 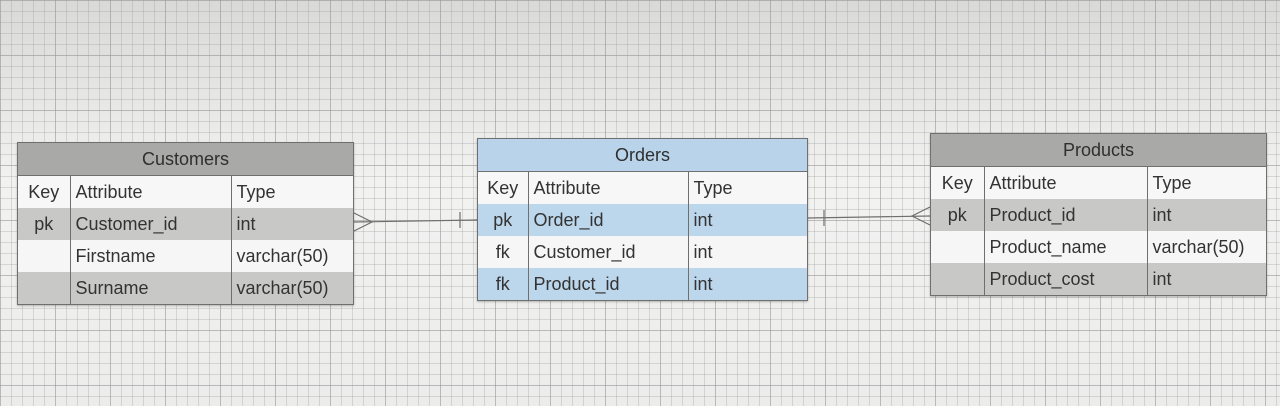 I want to click on entity-title: Products, so click(x=1098, y=150).